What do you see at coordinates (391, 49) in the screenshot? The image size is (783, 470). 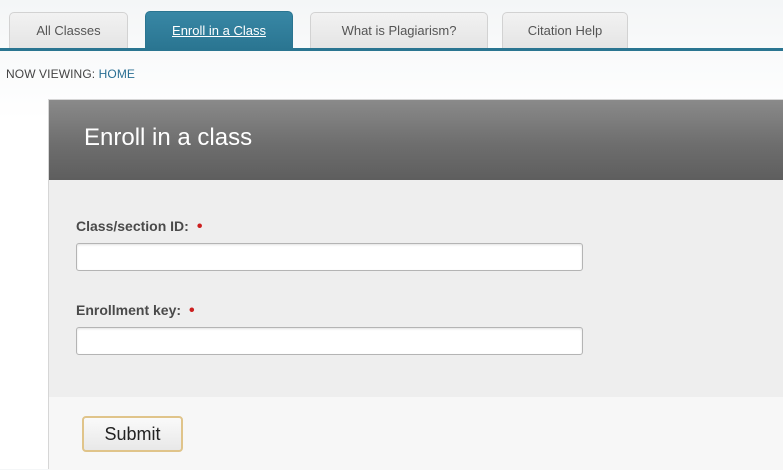 I see `tab-bar-underline` at bounding box center [391, 49].